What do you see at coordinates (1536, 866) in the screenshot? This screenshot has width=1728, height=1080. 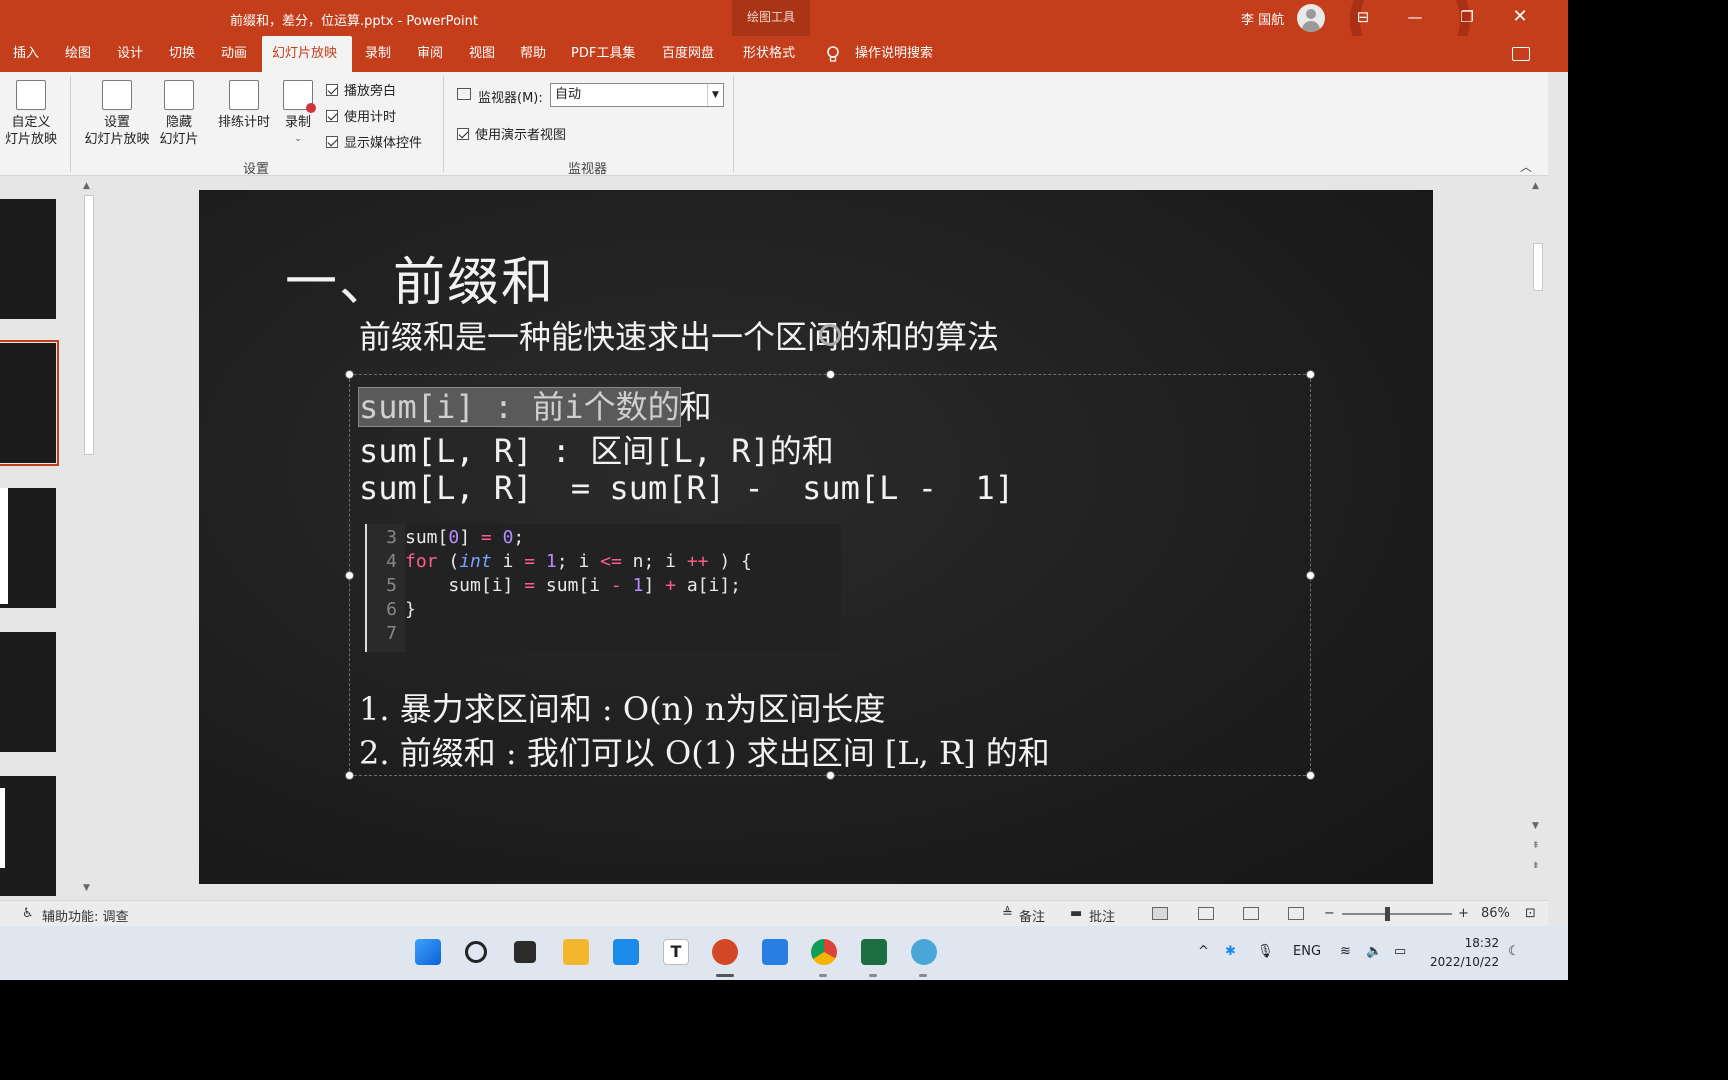 I see `next-slide-icon: ⇟` at bounding box center [1536, 866].